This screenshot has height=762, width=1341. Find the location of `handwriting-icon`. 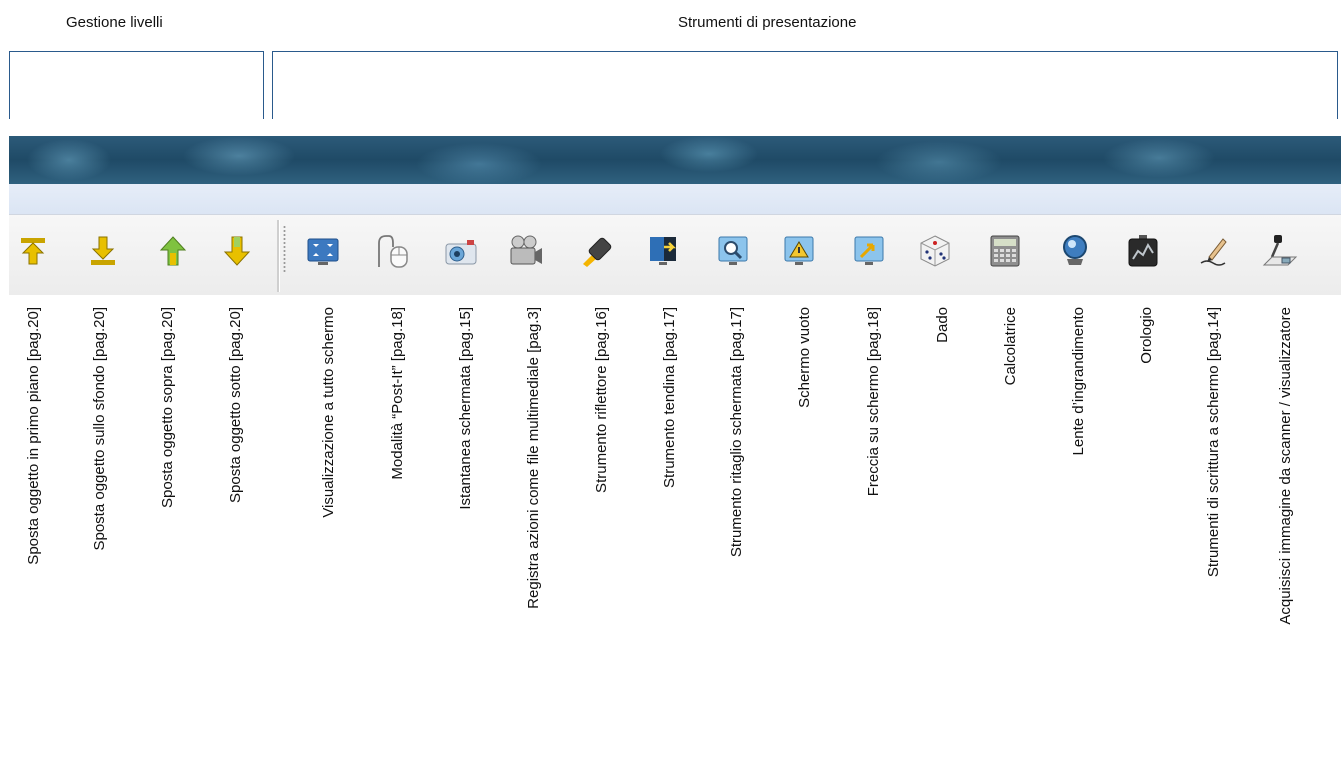

handwriting-icon is located at coordinates (1213, 251).